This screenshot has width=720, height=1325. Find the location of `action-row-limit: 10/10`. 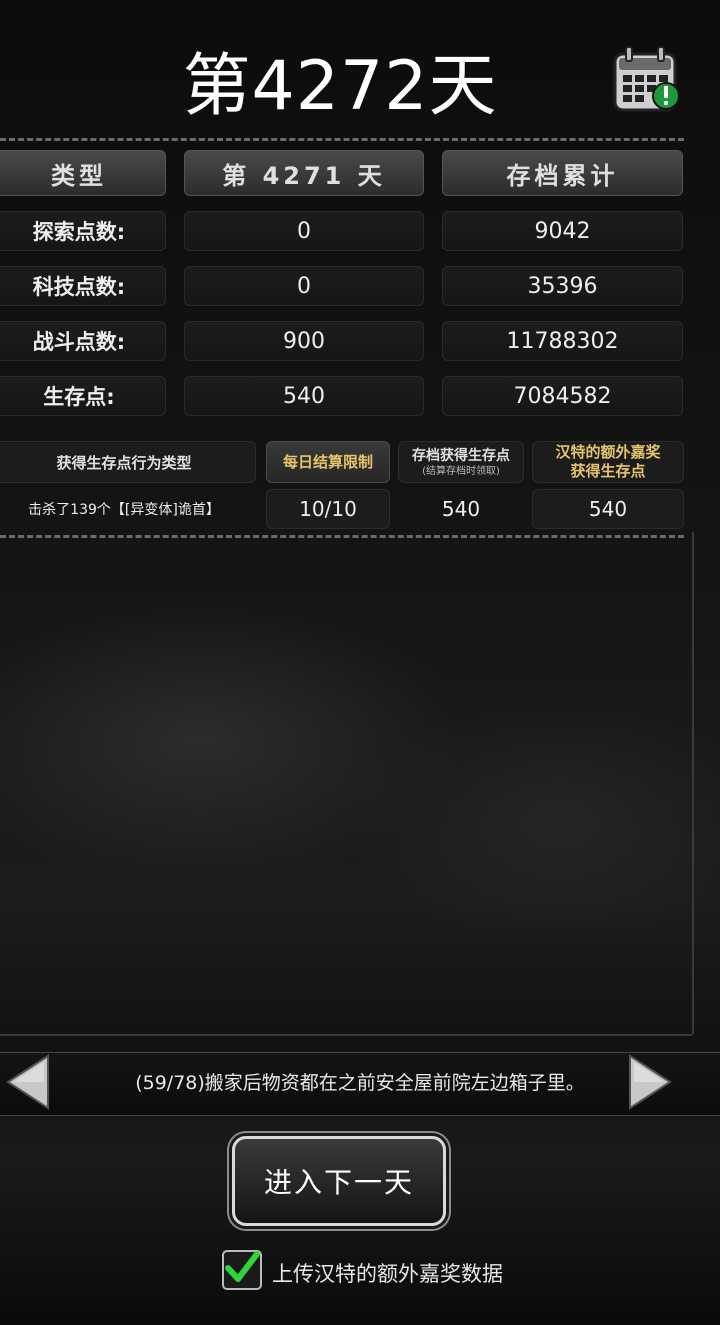

action-row-limit: 10/10 is located at coordinates (328, 509).